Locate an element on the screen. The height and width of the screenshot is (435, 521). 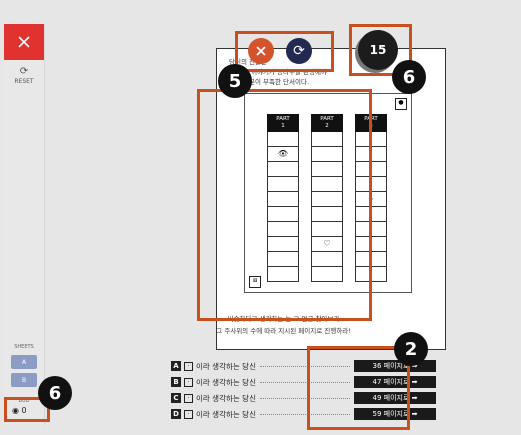
close-button is located at coordinates (24, 42).